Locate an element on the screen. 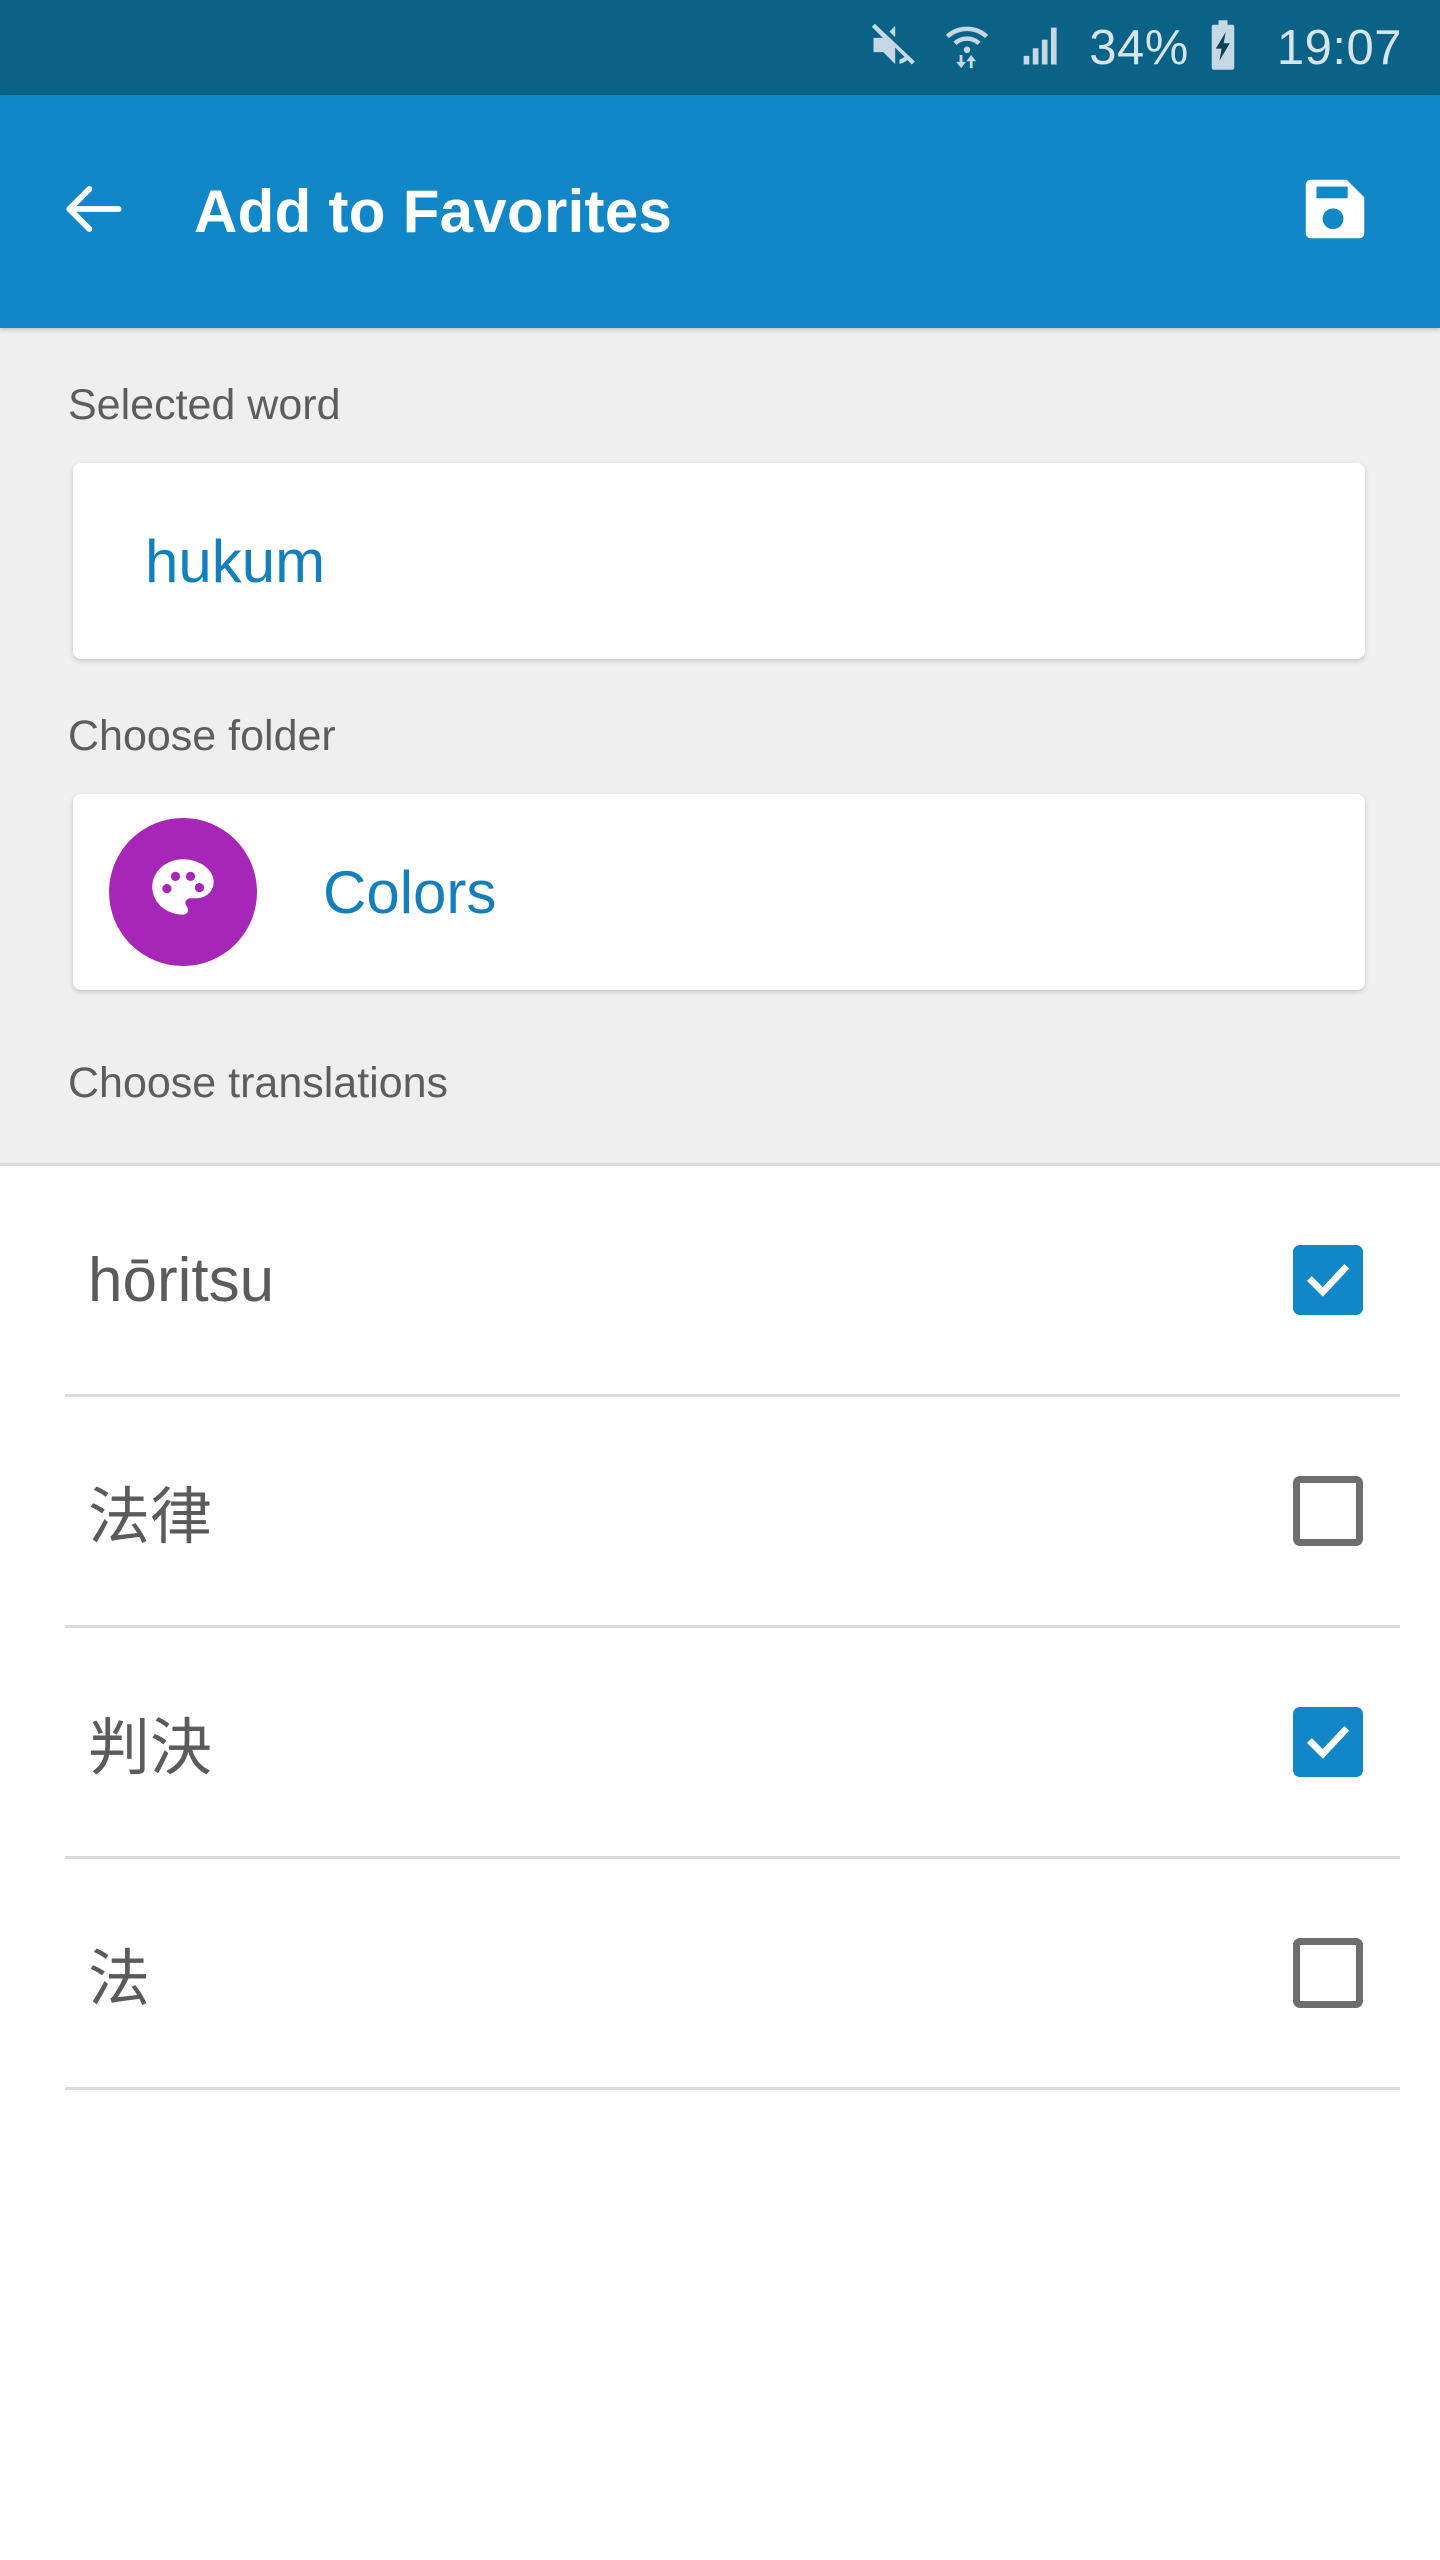 This screenshot has width=1440, height=2560. folder-avatar is located at coordinates (183, 892).